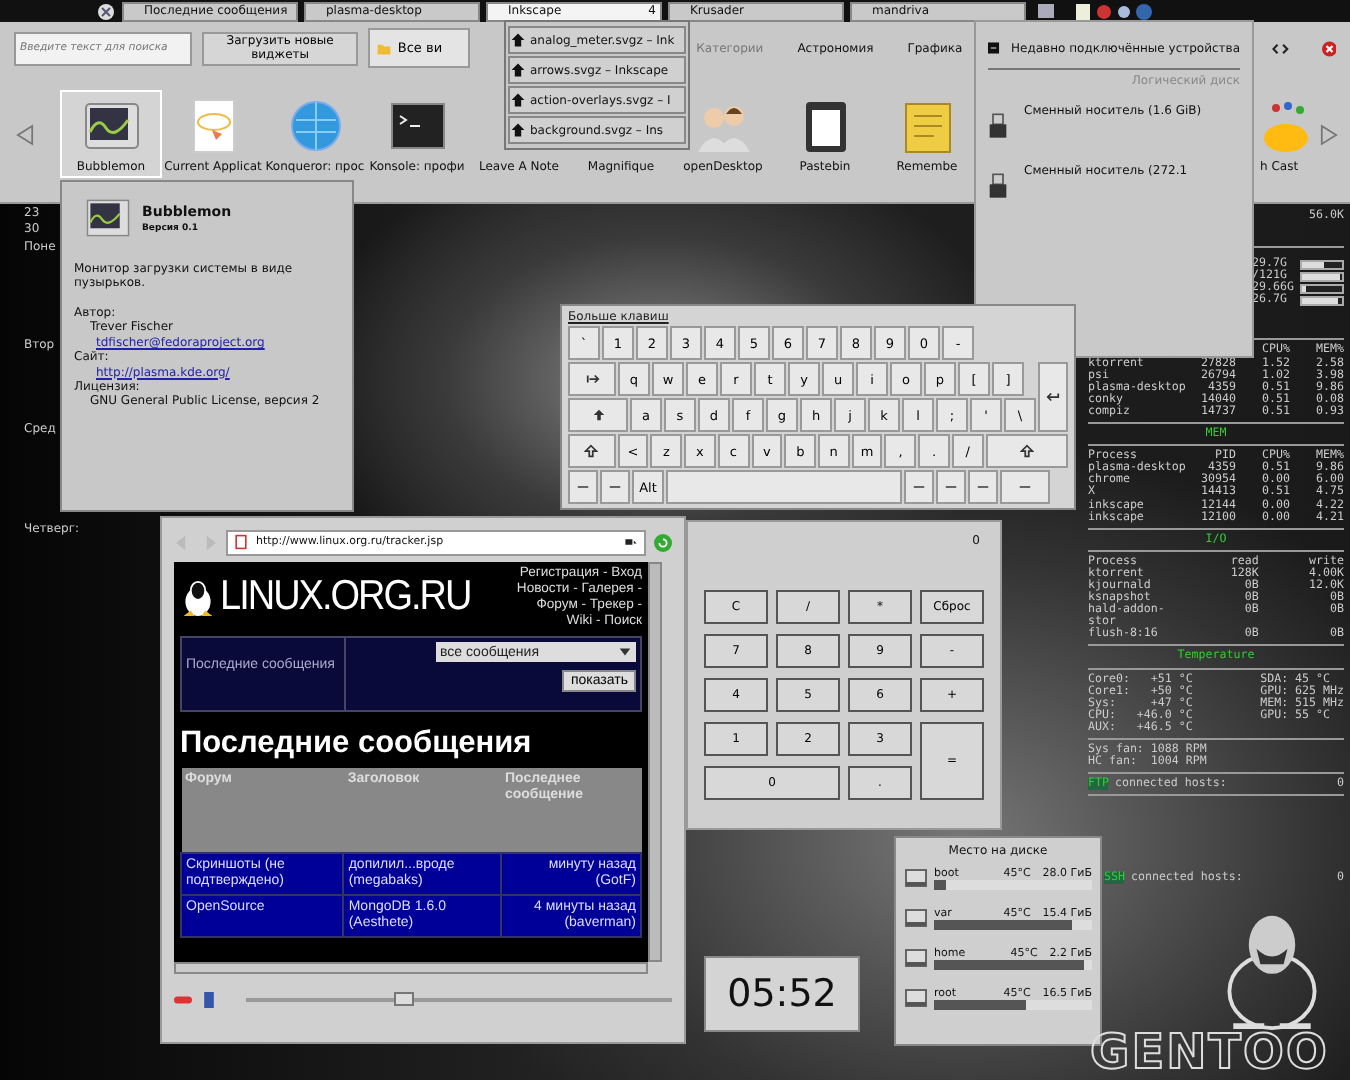 Image resolution: width=1350 pixels, height=1080 pixels. Describe the element at coordinates (383, 48) in the screenshot. I see `folder-icon` at that location.